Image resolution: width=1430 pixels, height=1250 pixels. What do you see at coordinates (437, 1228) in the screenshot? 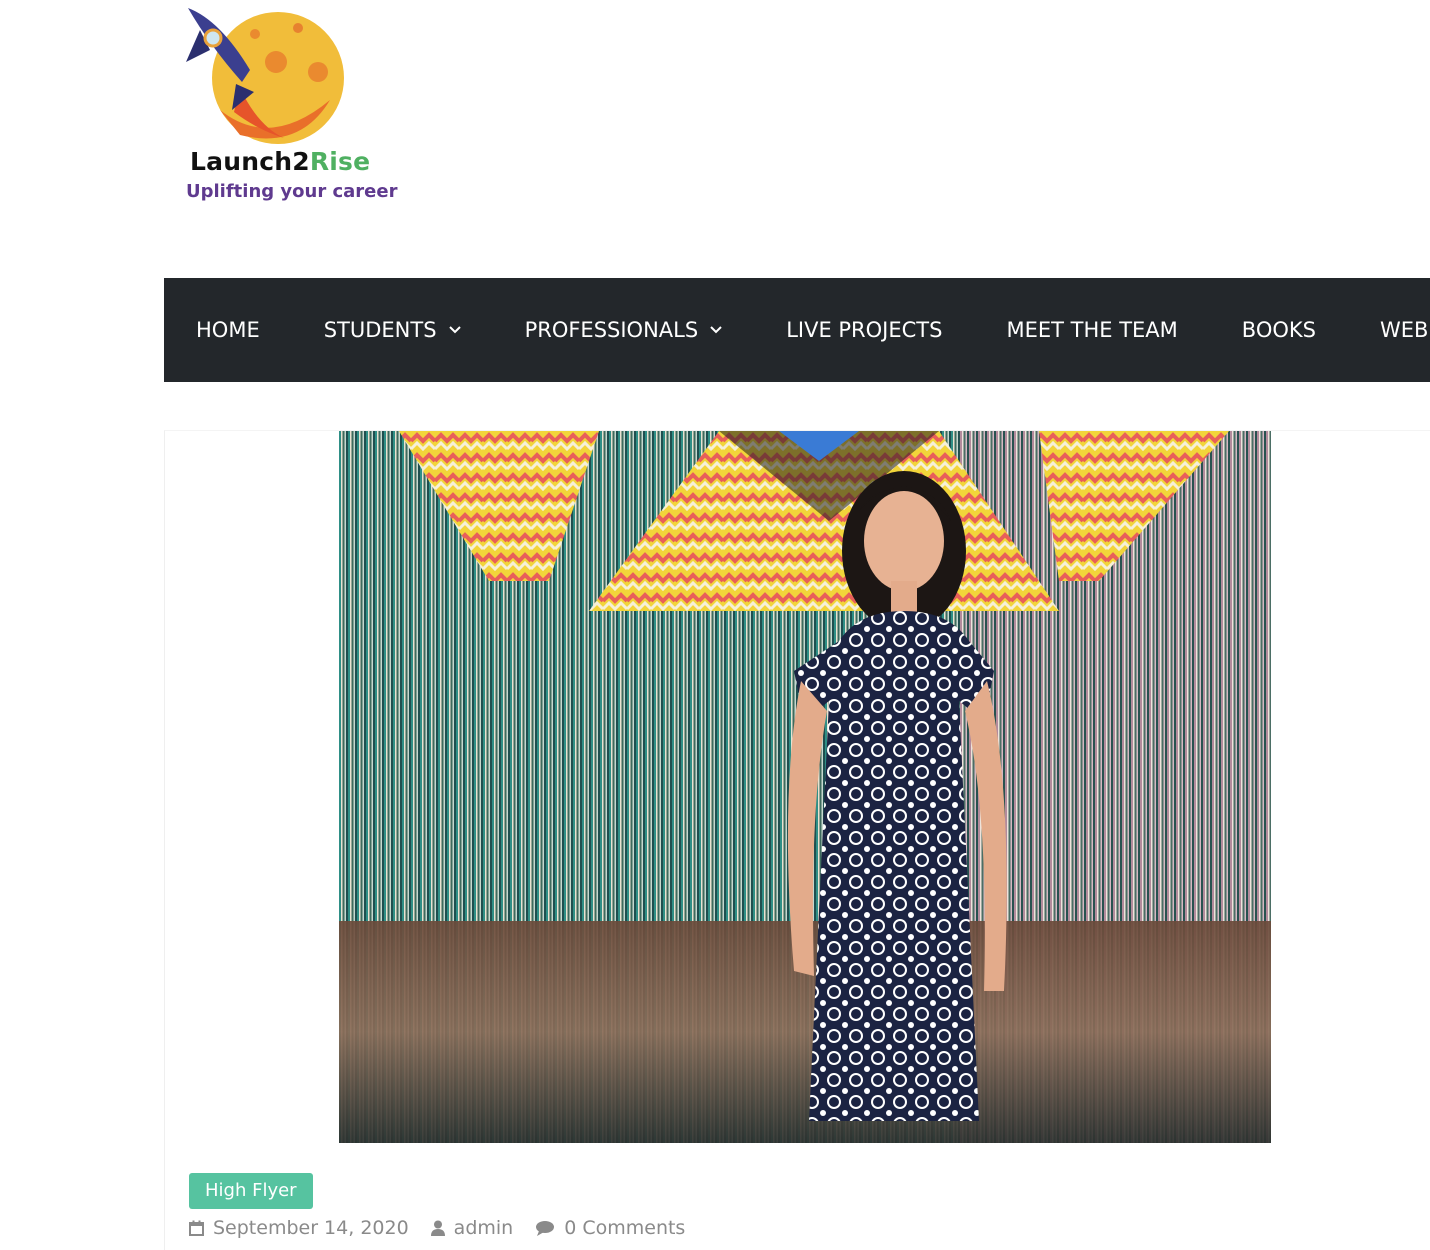
I see `user-icon` at bounding box center [437, 1228].